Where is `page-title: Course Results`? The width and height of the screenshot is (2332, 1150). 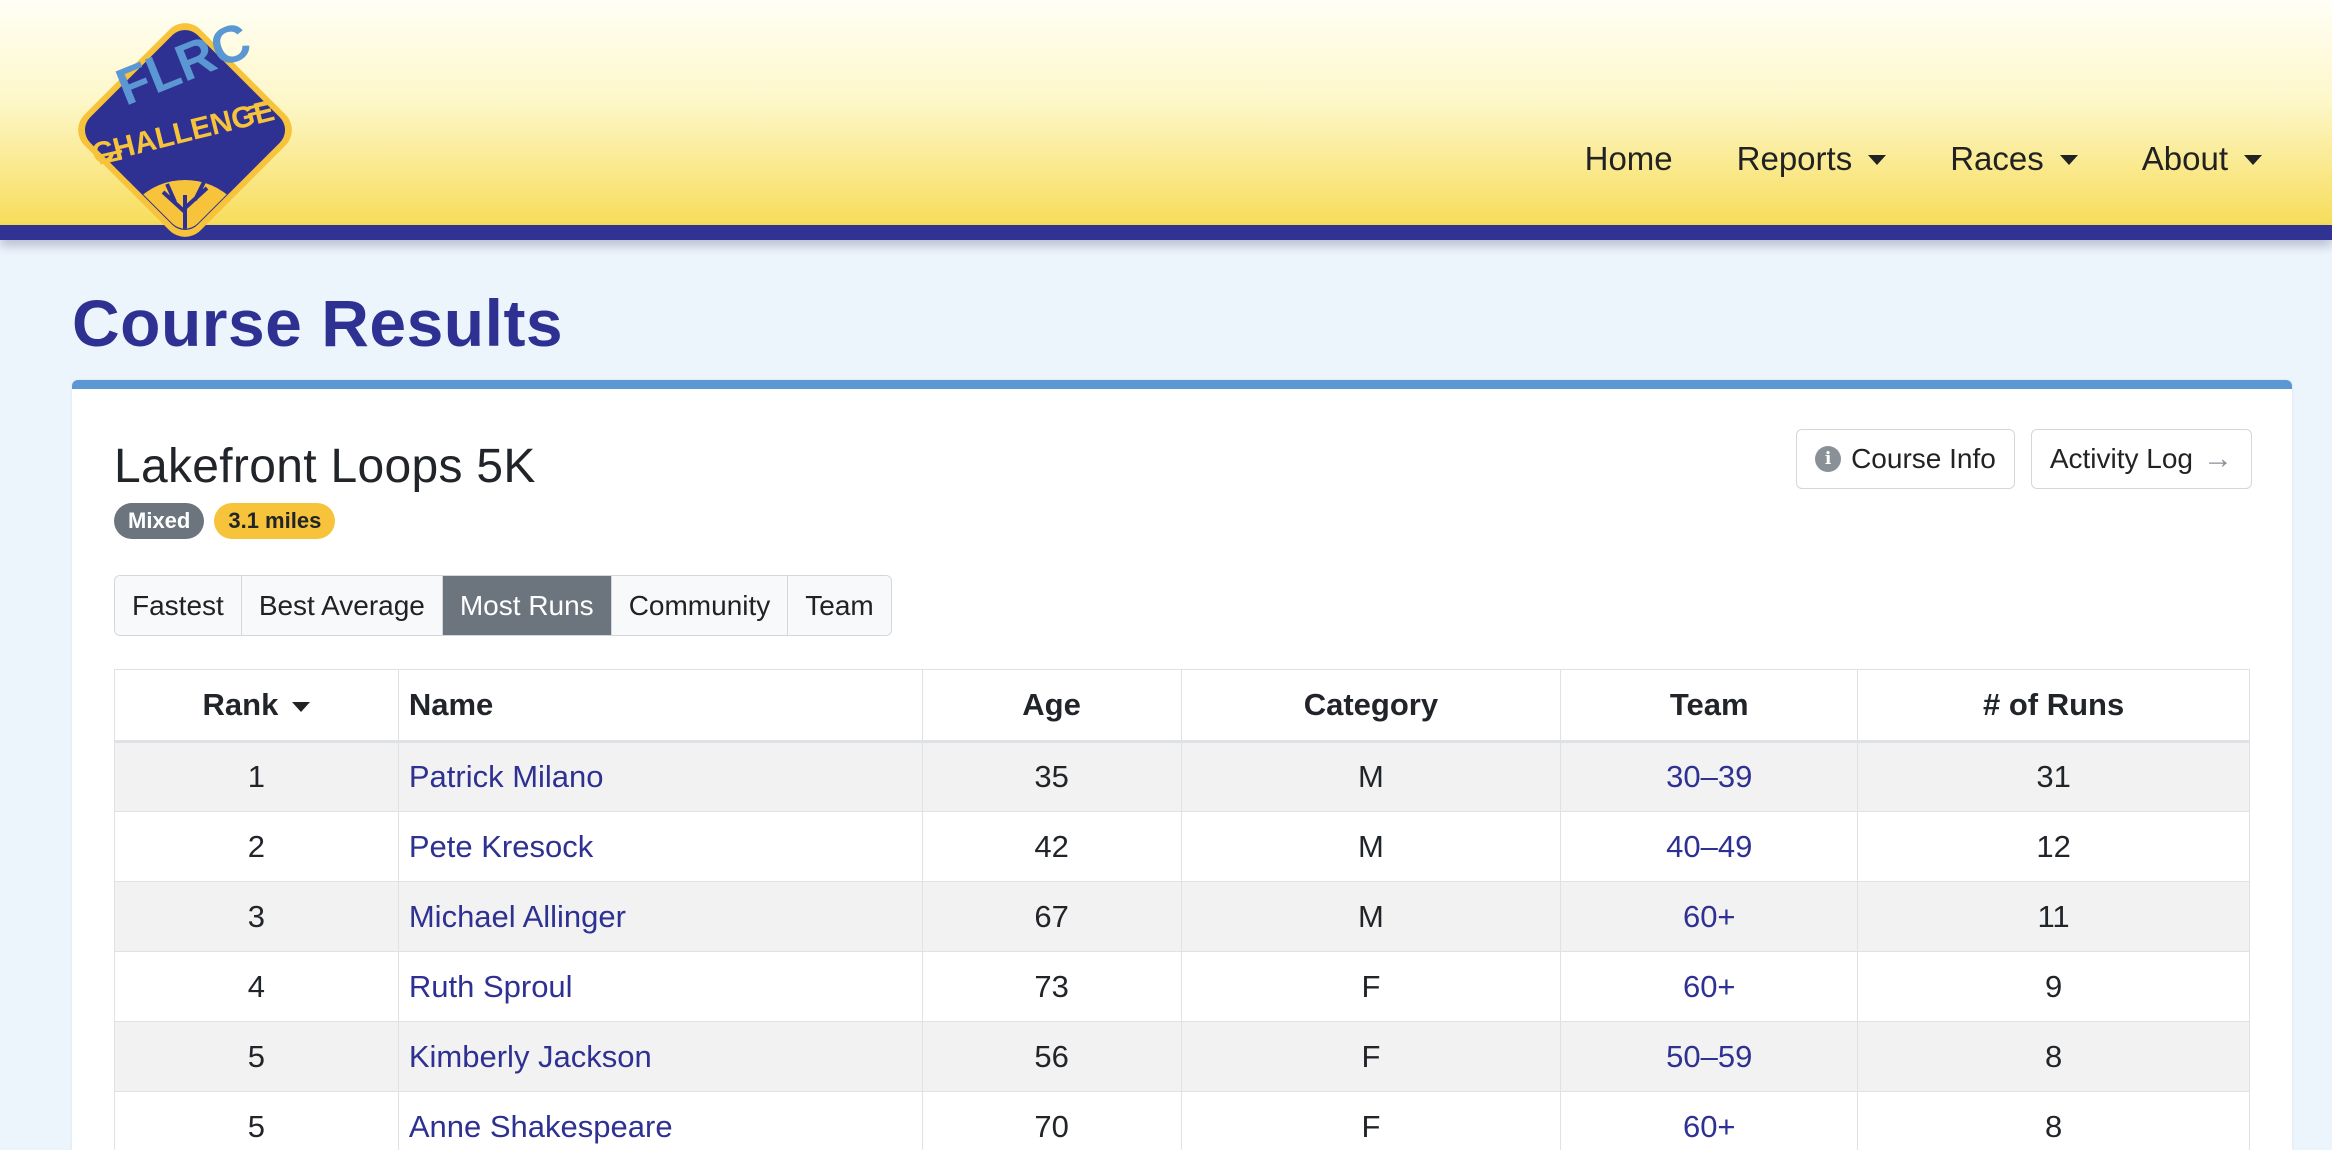 page-title: Course Results is located at coordinates (318, 323).